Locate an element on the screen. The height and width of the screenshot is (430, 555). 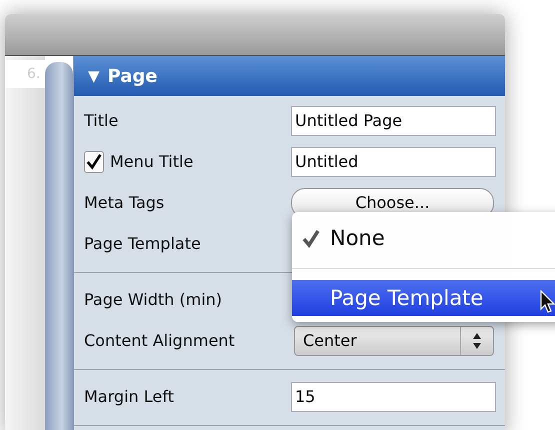
menu-item: None is located at coordinates (423, 238).